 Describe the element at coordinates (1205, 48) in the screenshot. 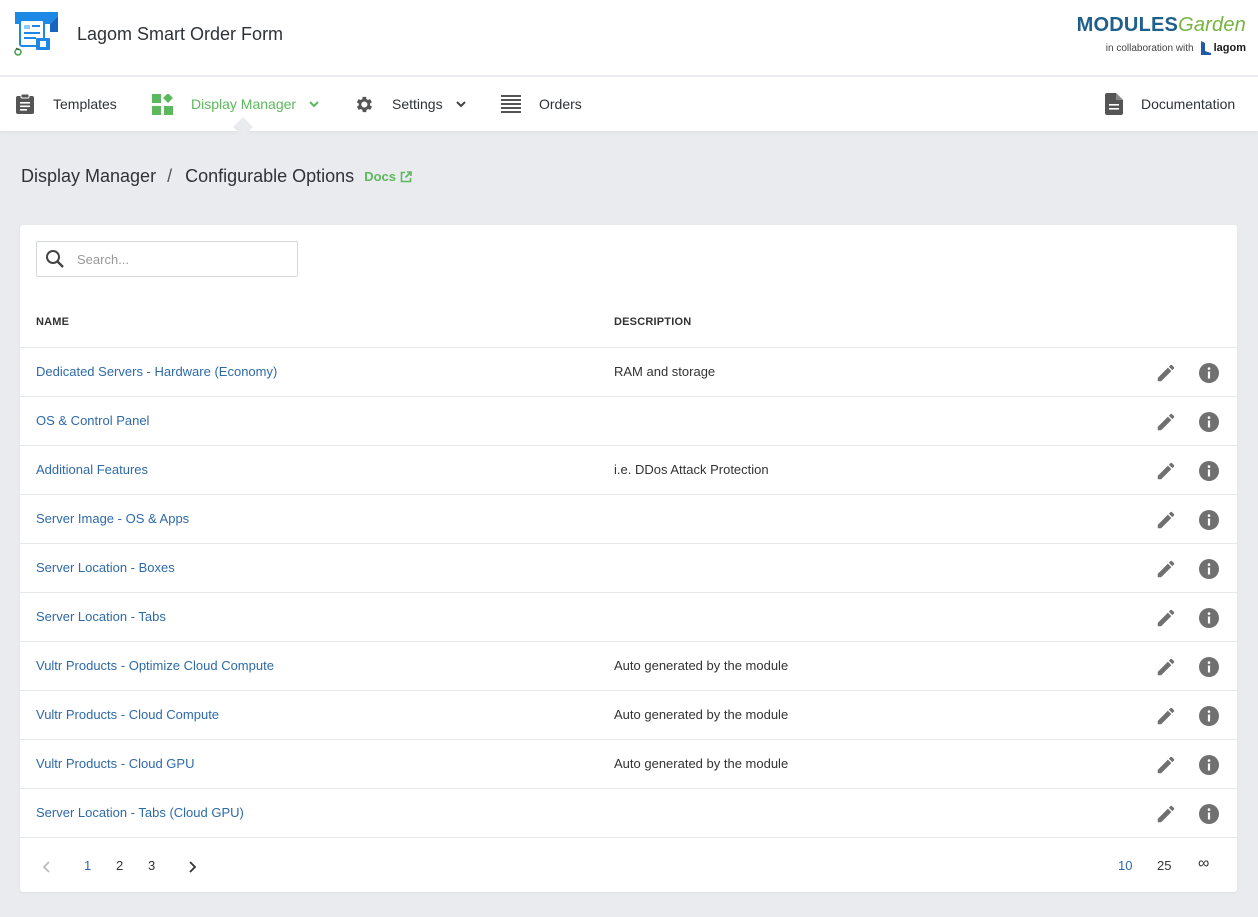

I see `lagom-mark-icon` at that location.